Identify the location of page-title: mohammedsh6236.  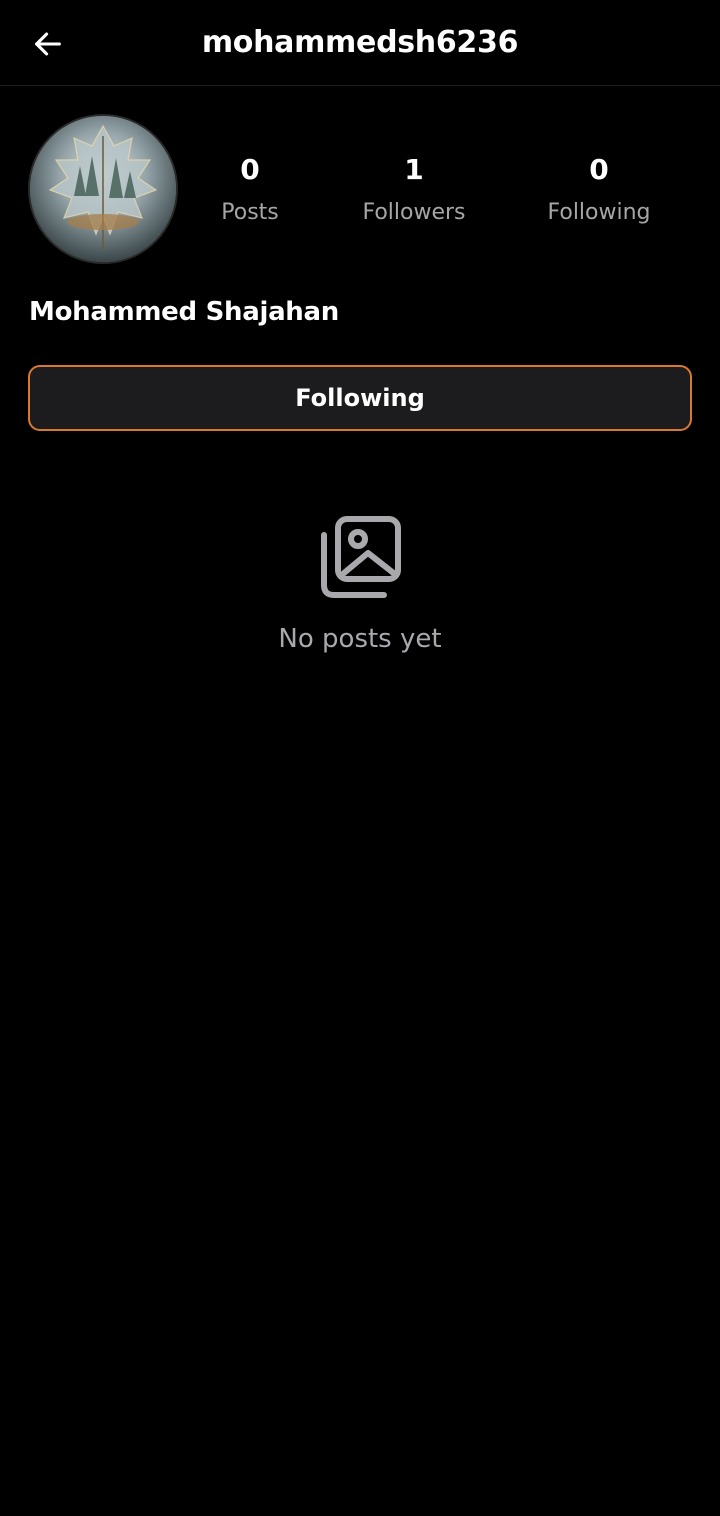
(360, 42).